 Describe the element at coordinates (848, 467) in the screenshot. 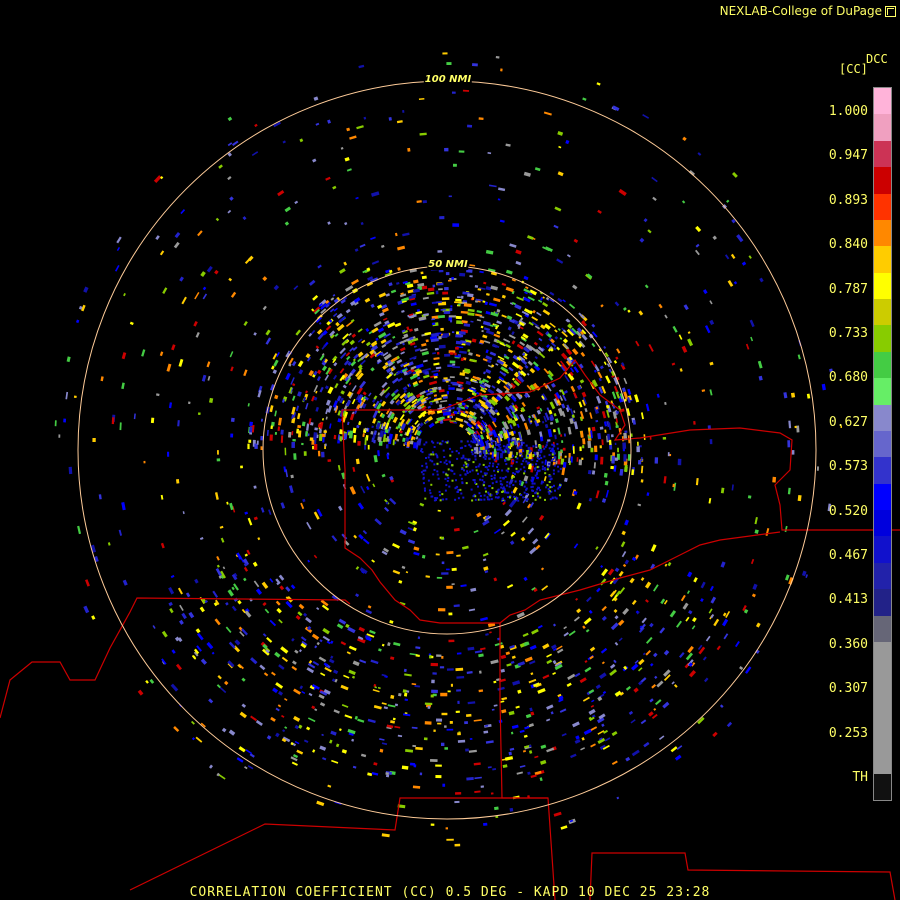

I see `scale-tick-label: 0.573` at that location.